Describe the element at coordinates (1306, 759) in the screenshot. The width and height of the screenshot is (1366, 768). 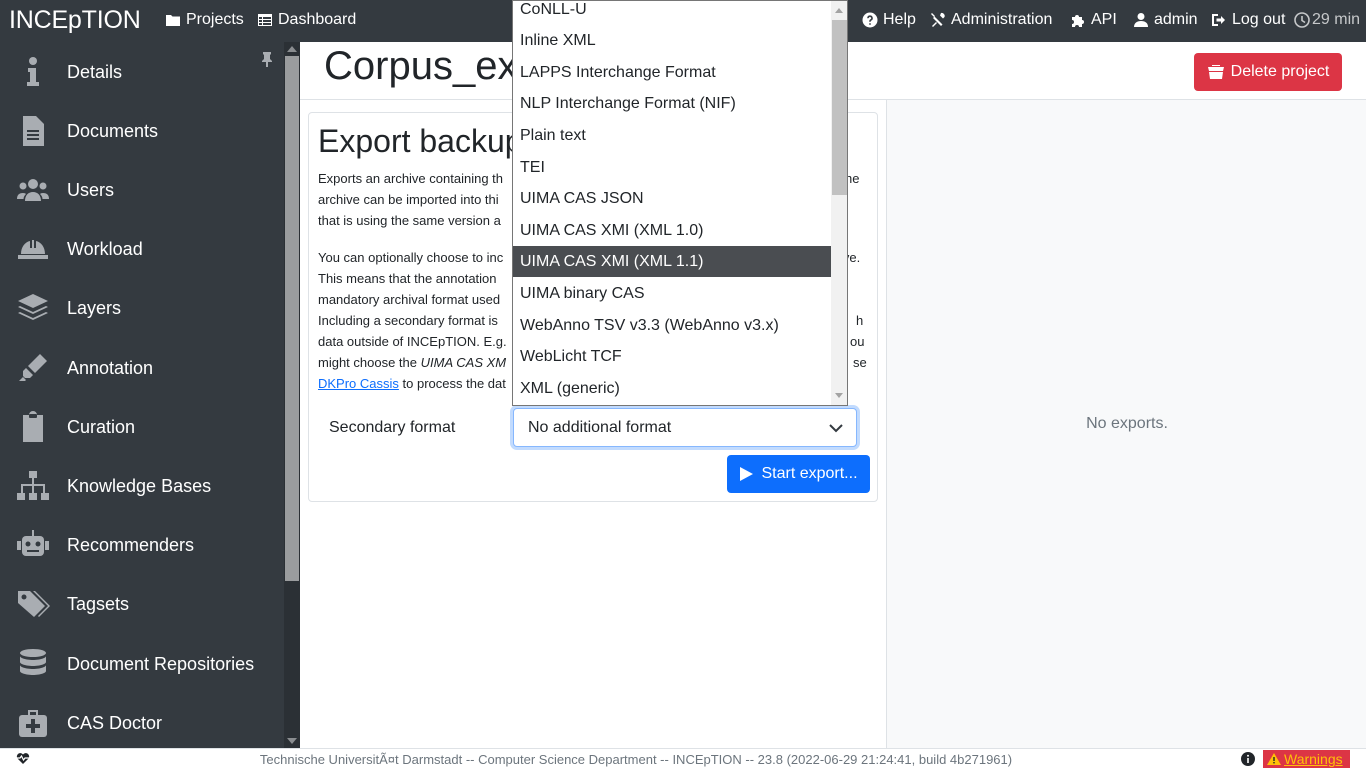
I see `warnings-button: Warnings` at that location.